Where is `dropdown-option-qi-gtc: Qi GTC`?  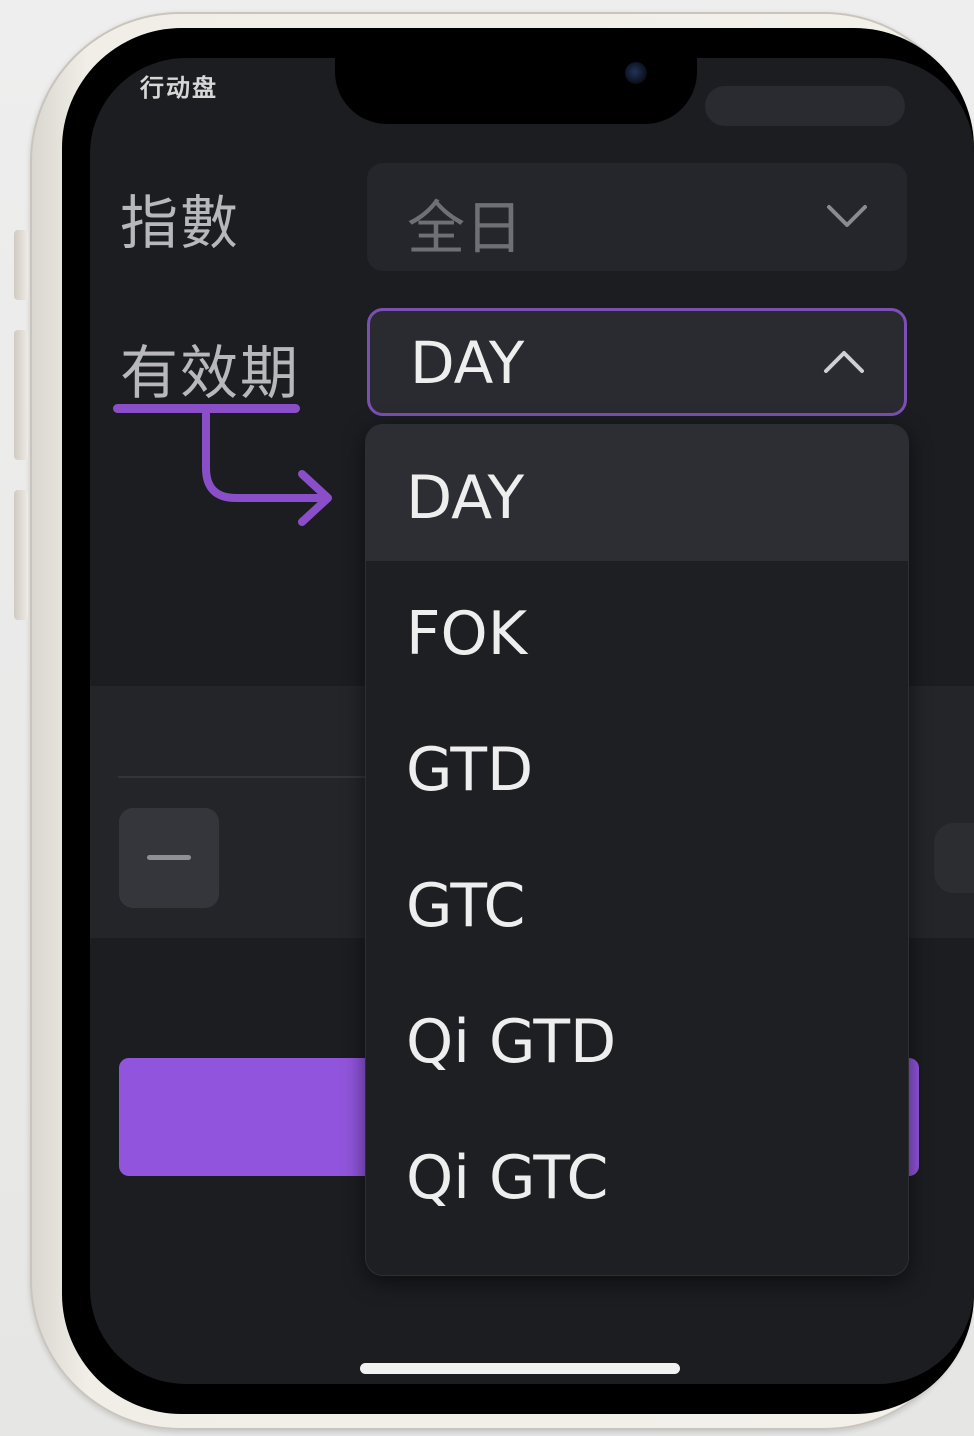
dropdown-option-qi-gtc: Qi GTC is located at coordinates (637, 1173).